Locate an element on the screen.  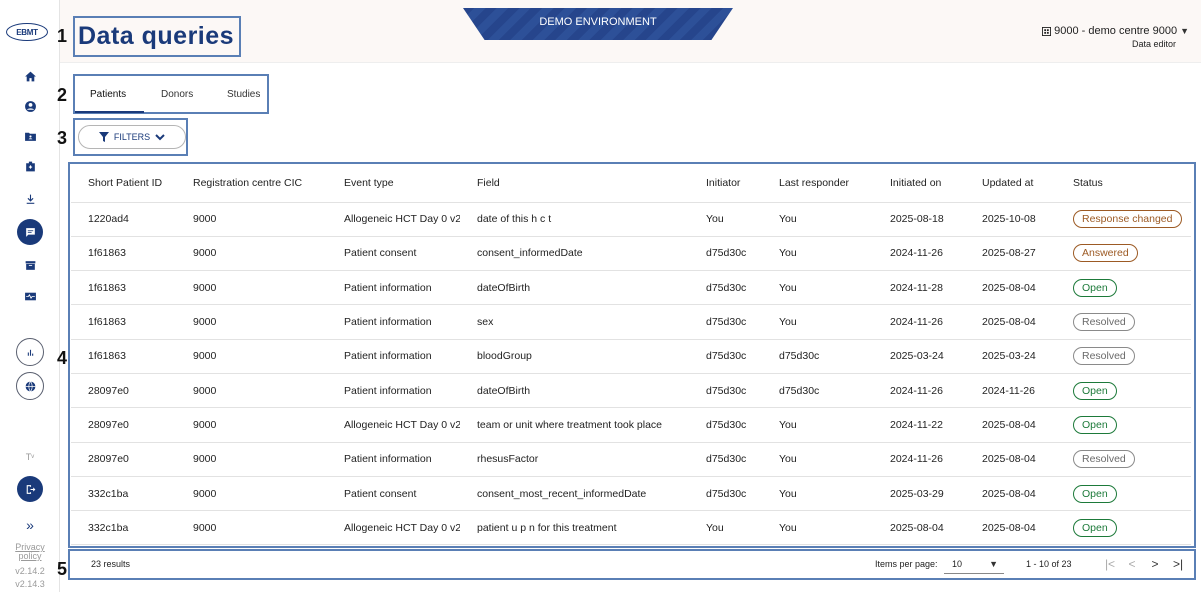
chevron-down-icon is located at coordinates (160, 136).